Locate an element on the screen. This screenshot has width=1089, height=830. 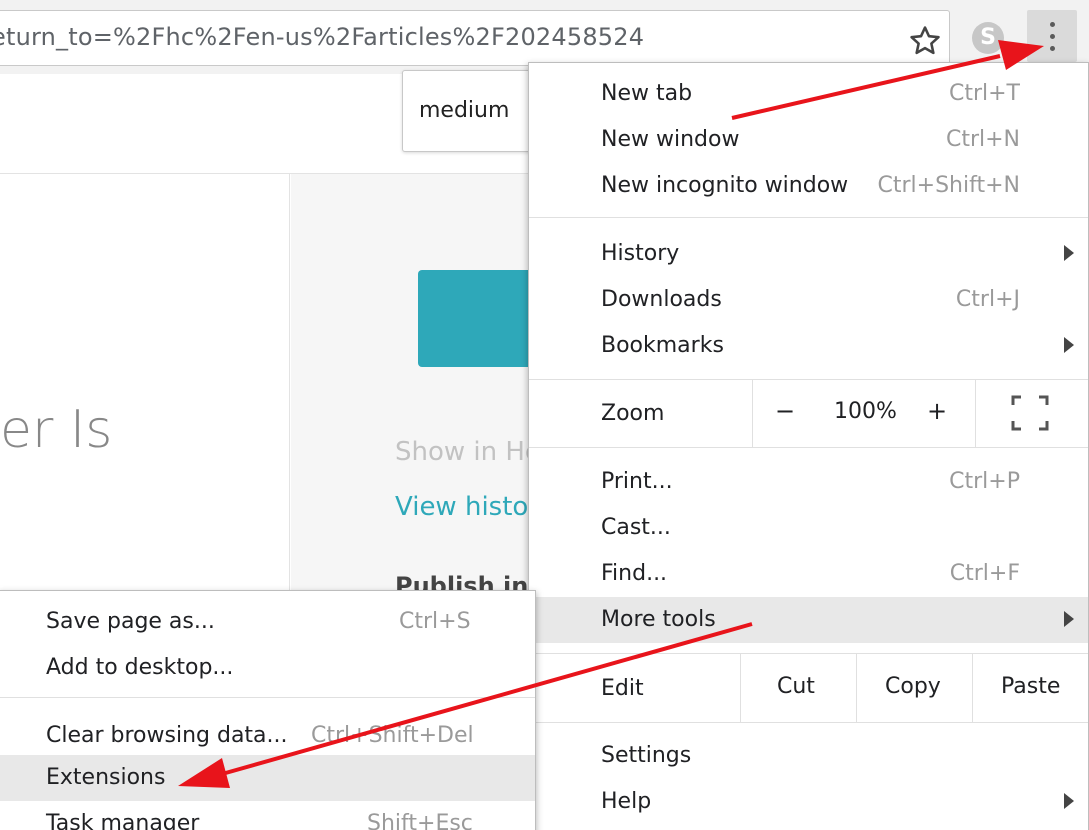
menu-item-shortcut: Ctrl+P is located at coordinates (984, 481).